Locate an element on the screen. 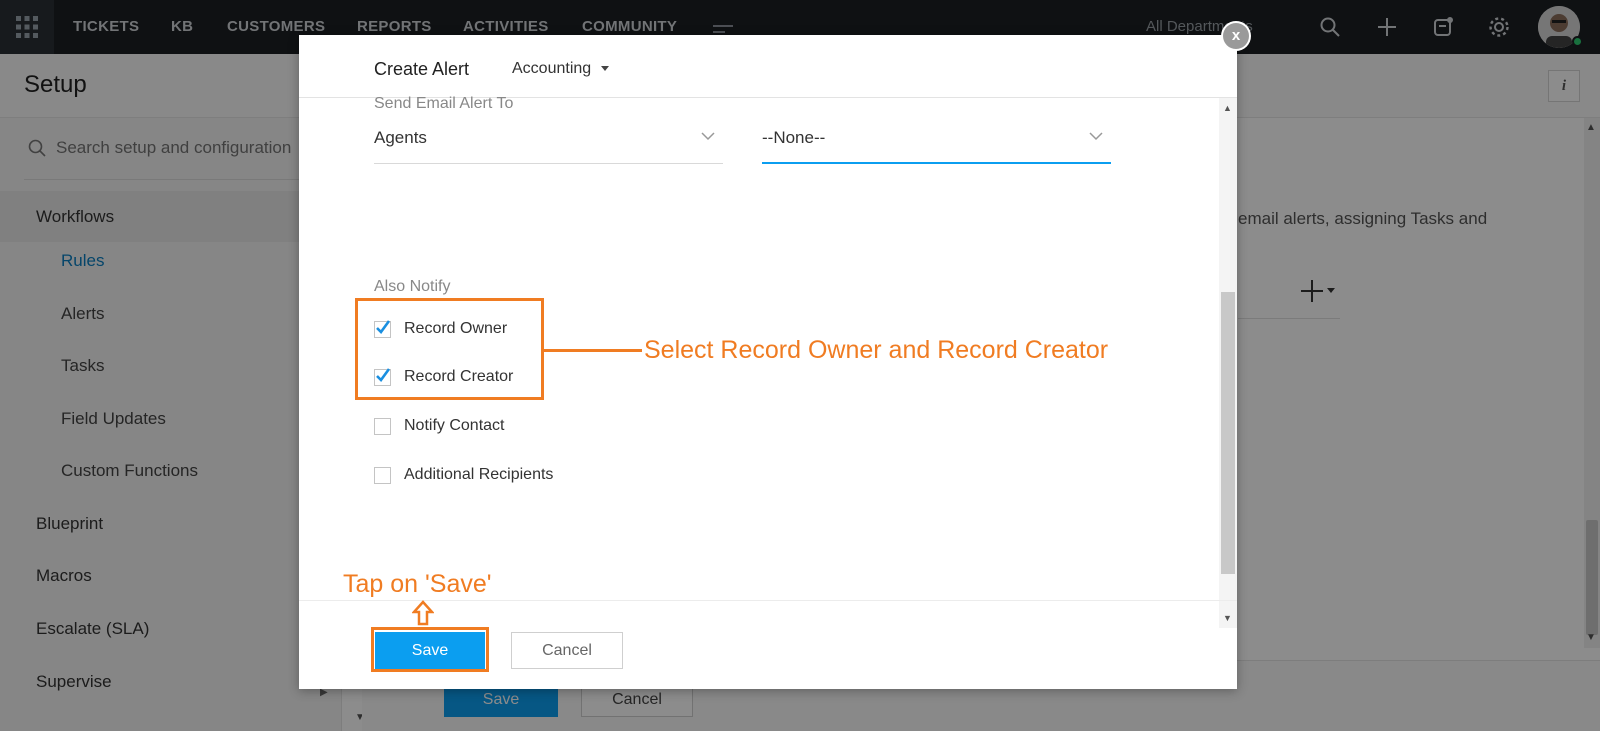  annotation-tap-save-text: Tap on 'Save' is located at coordinates (417, 584).